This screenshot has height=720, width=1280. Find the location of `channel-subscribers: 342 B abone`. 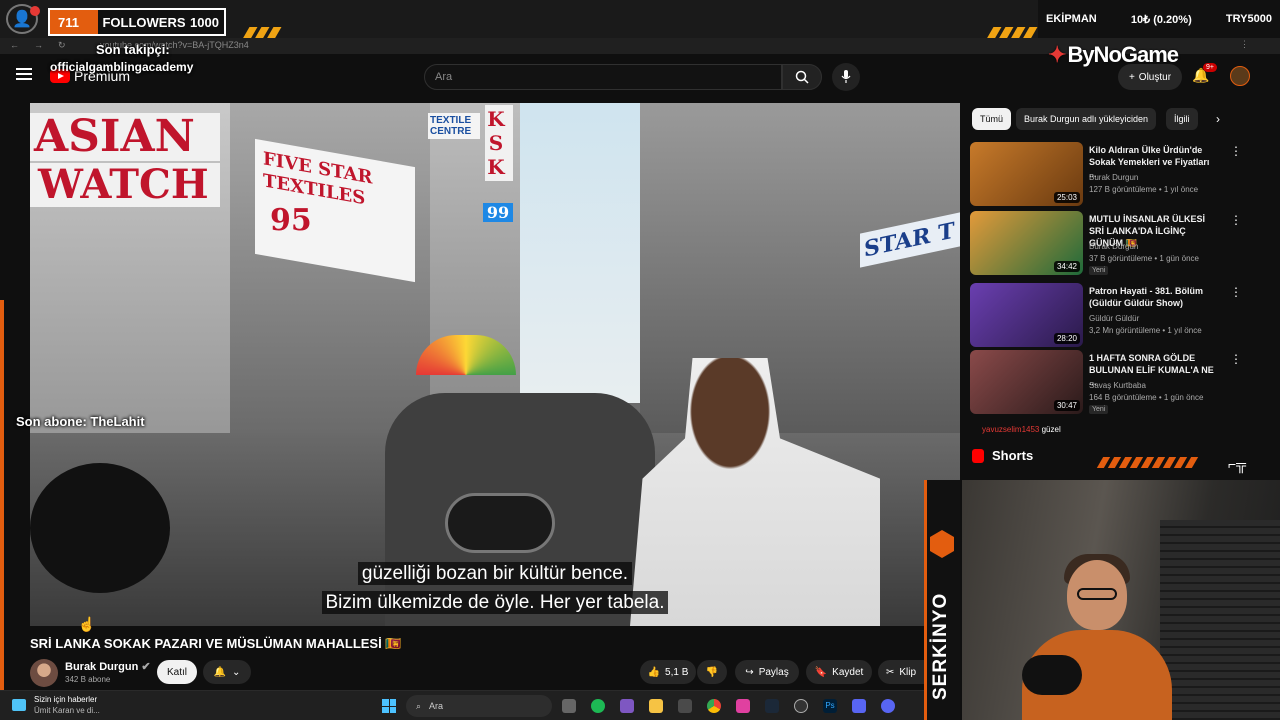

channel-subscribers: 342 B abone is located at coordinates (88, 679).